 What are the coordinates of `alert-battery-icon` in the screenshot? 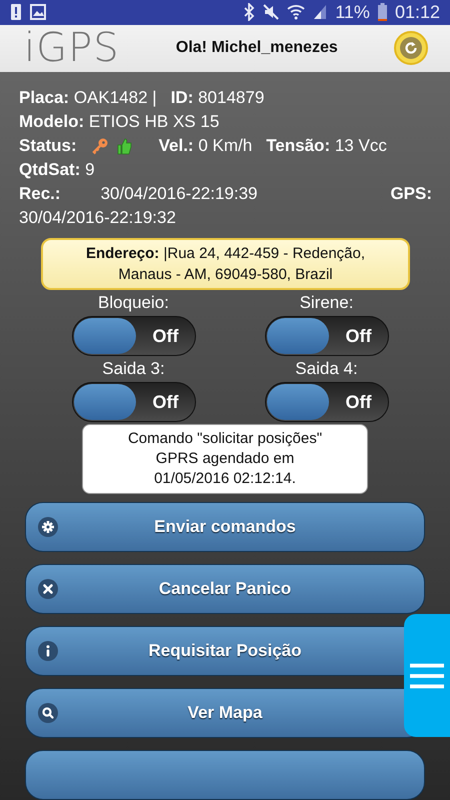 It's located at (16, 12).